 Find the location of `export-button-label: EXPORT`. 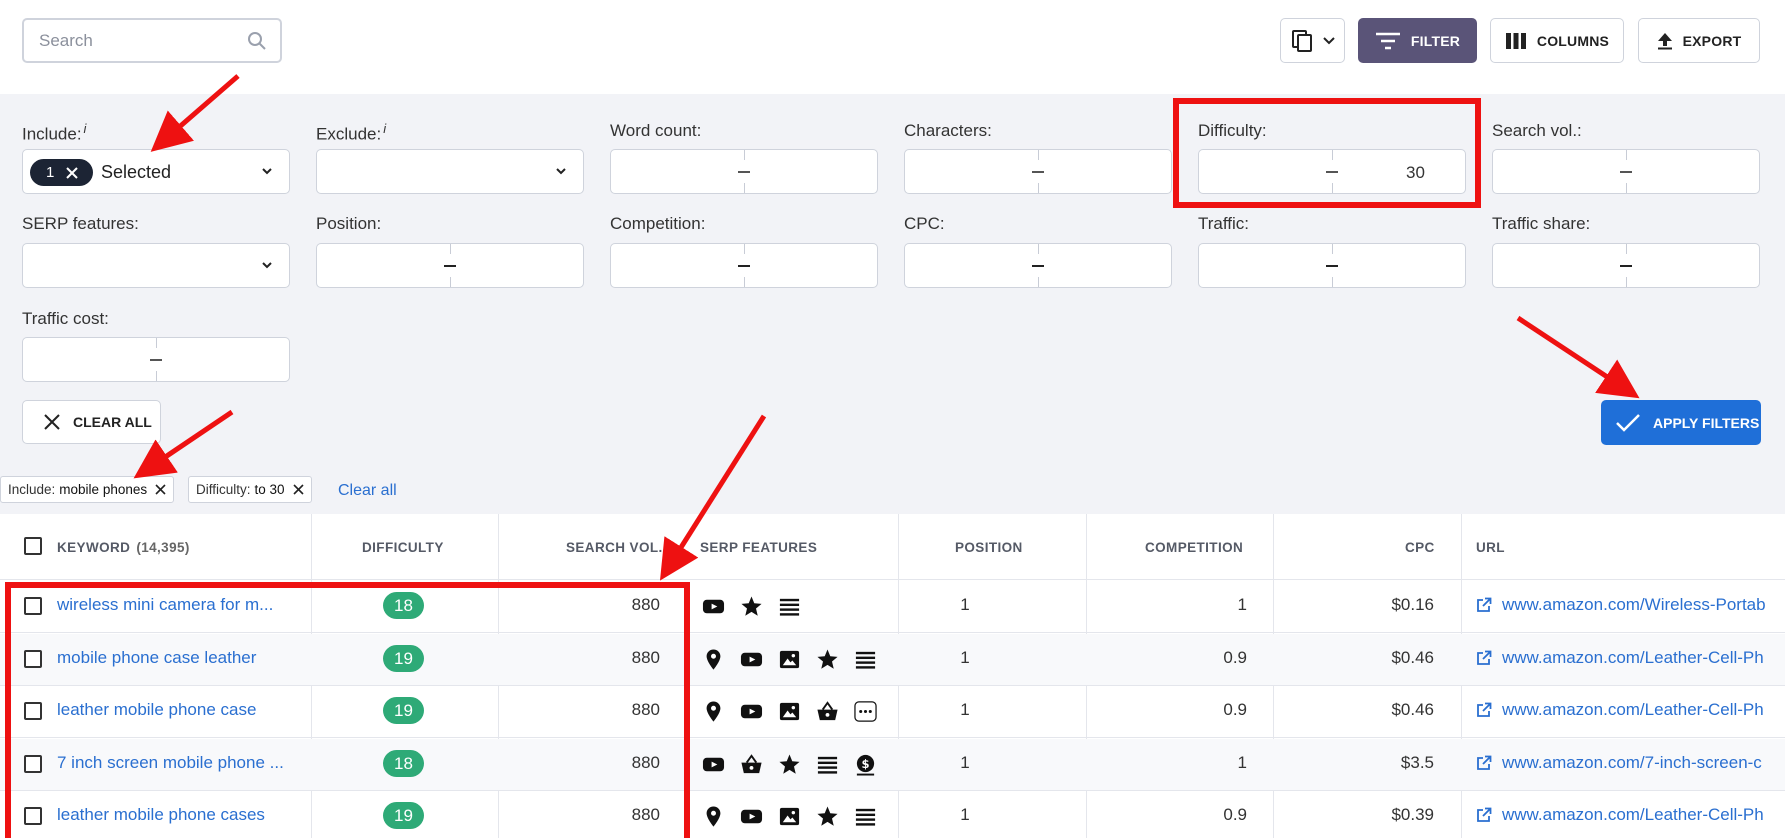

export-button-label: EXPORT is located at coordinates (1712, 40).